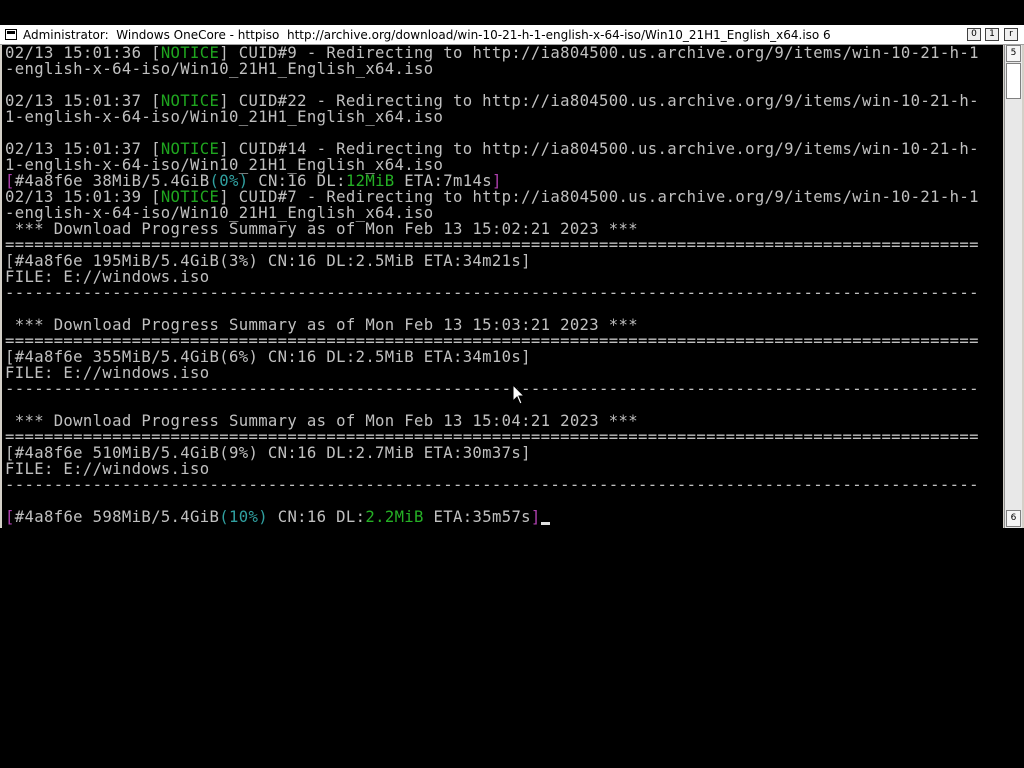 This screenshot has width=1024, height=768. What do you see at coordinates (519, 394) in the screenshot?
I see `arrow-pointer-icon` at bounding box center [519, 394].